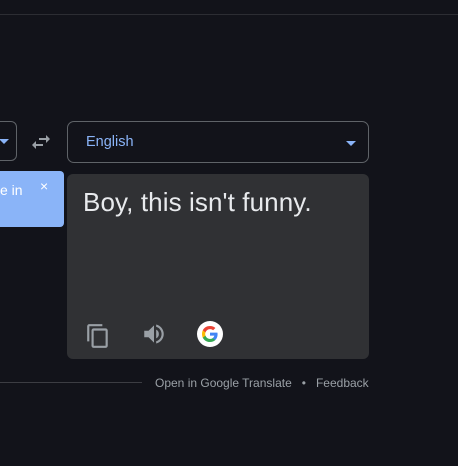  I want to click on source-text: e in, so click(11, 190).